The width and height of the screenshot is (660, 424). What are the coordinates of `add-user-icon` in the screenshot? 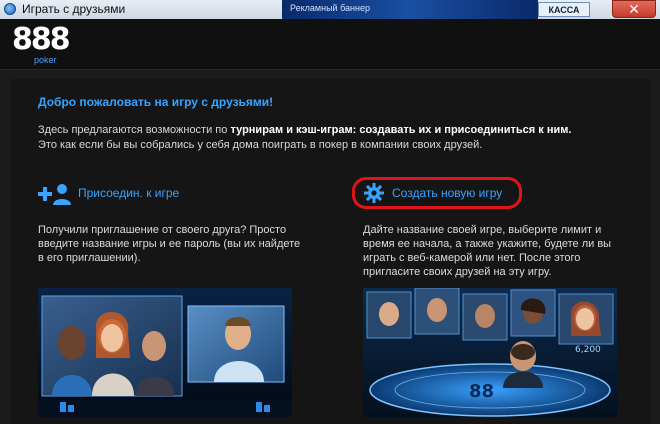 It's located at (55, 194).